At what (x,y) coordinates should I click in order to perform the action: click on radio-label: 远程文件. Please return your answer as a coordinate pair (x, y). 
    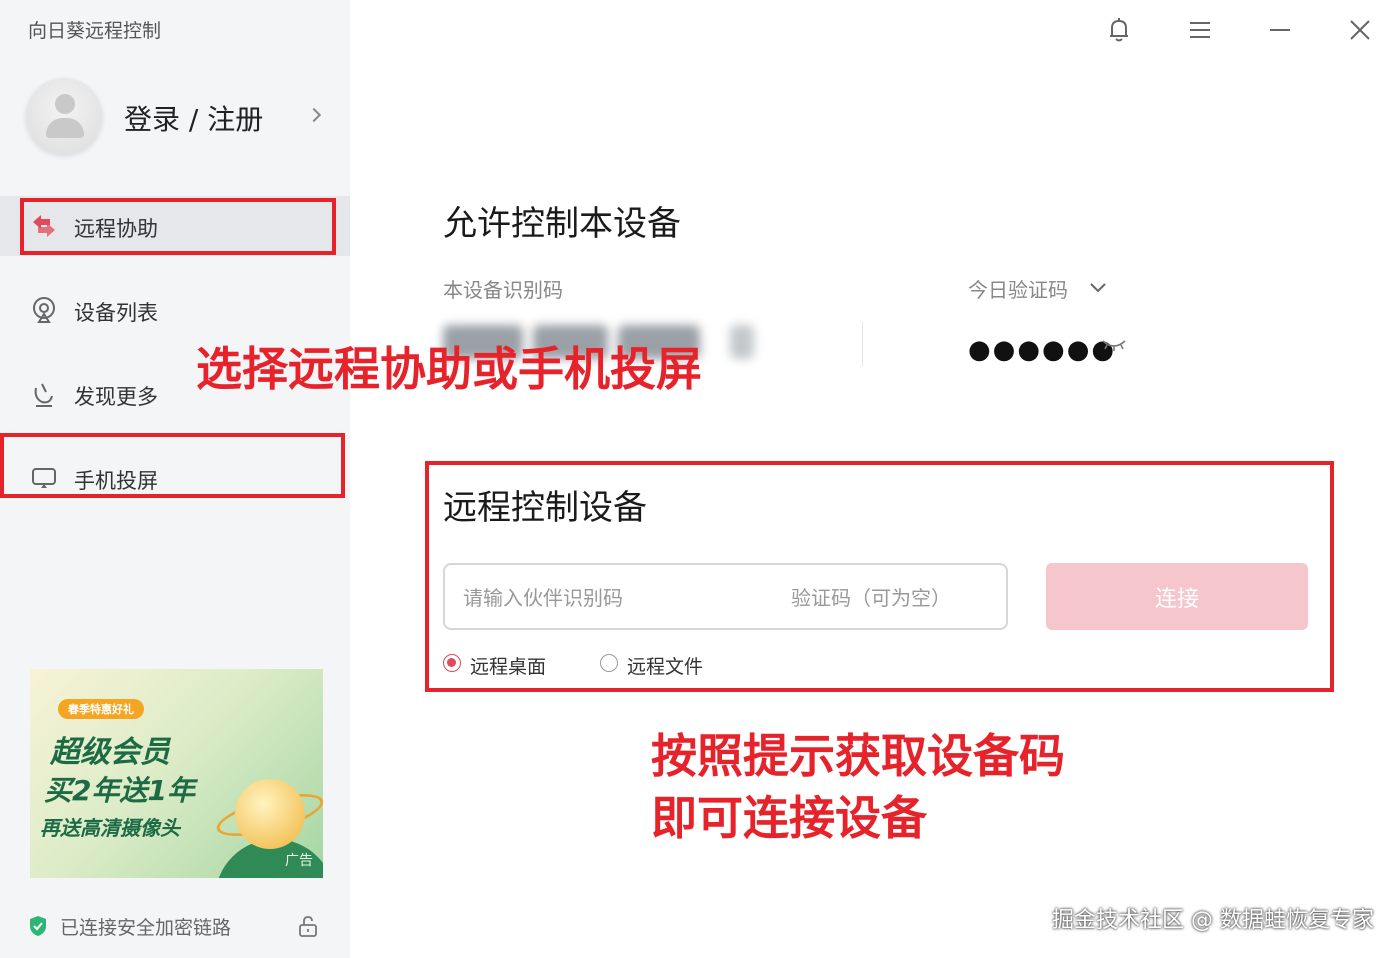
    Looking at the image, I should click on (665, 667).